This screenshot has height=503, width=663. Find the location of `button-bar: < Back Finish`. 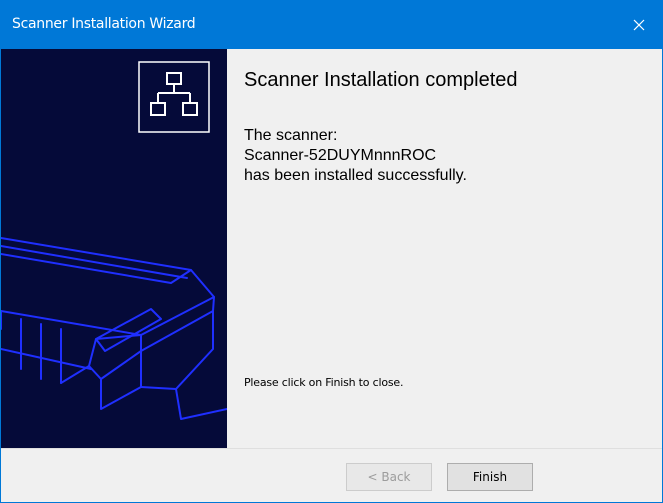

button-bar: < Back Finish is located at coordinates (331, 475).